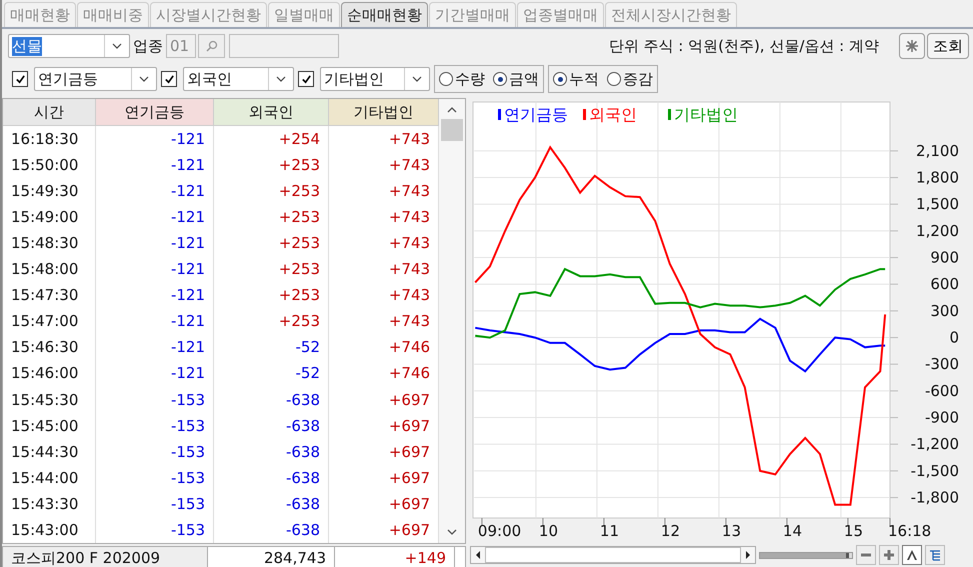 The width and height of the screenshot is (973, 567). Describe the element at coordinates (384, 14) in the screenshot. I see `tab: 순매매현황` at that location.